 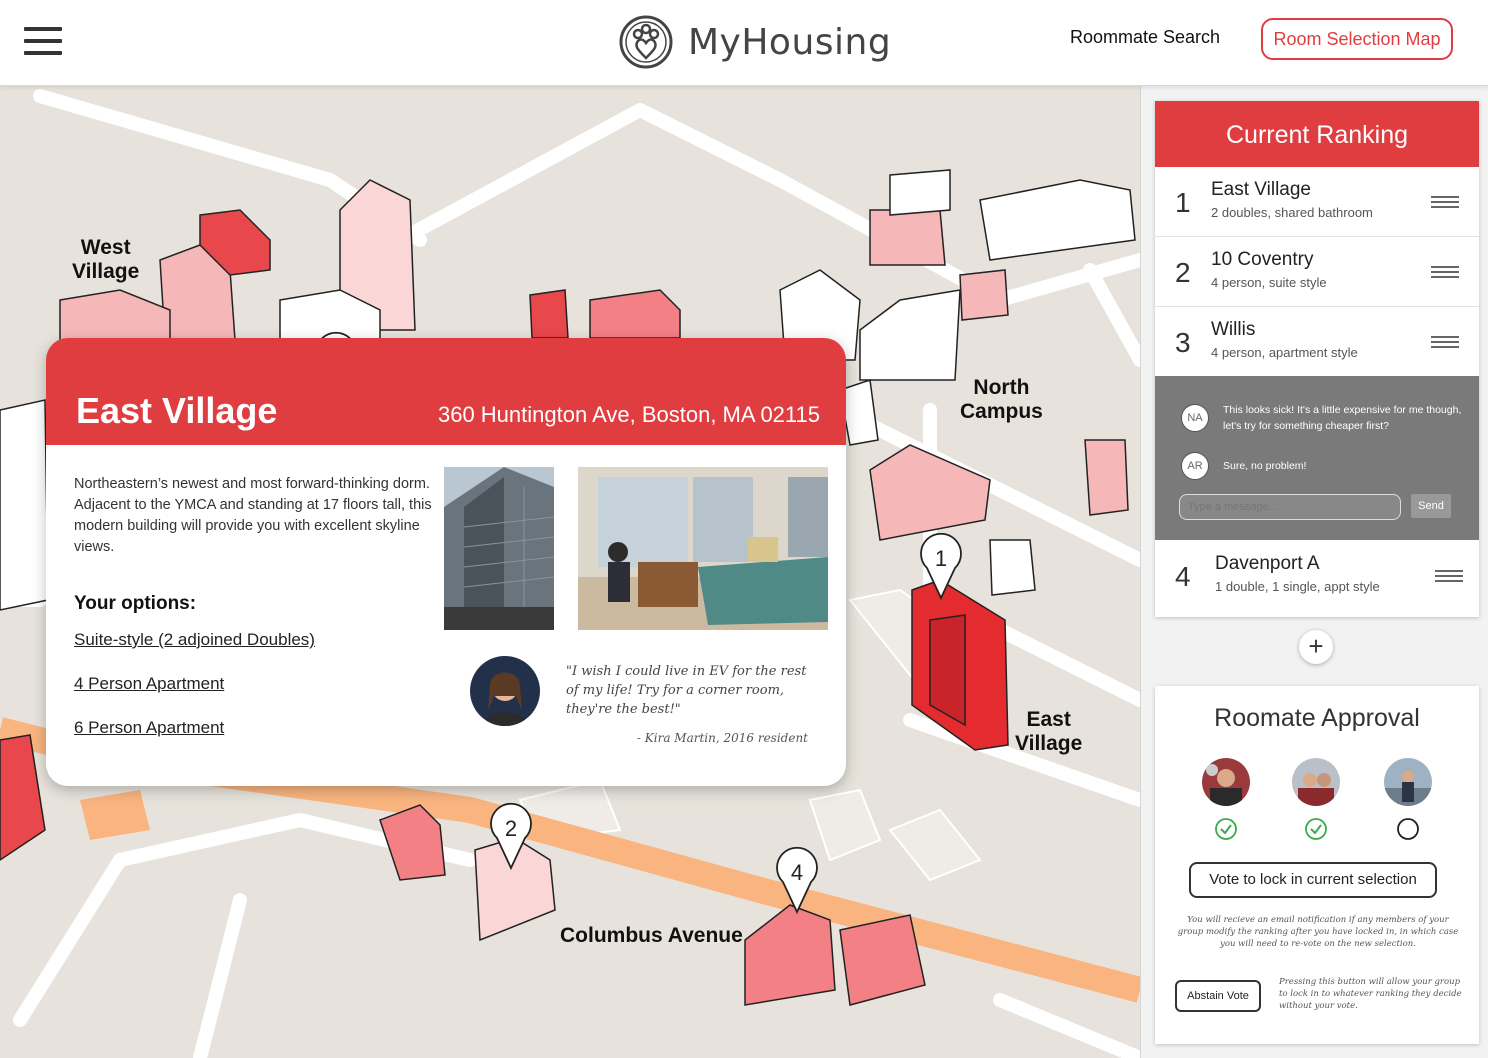 What do you see at coordinates (651, 935) in the screenshot?
I see `columbus-avenue-label: Columbus Avenue` at bounding box center [651, 935].